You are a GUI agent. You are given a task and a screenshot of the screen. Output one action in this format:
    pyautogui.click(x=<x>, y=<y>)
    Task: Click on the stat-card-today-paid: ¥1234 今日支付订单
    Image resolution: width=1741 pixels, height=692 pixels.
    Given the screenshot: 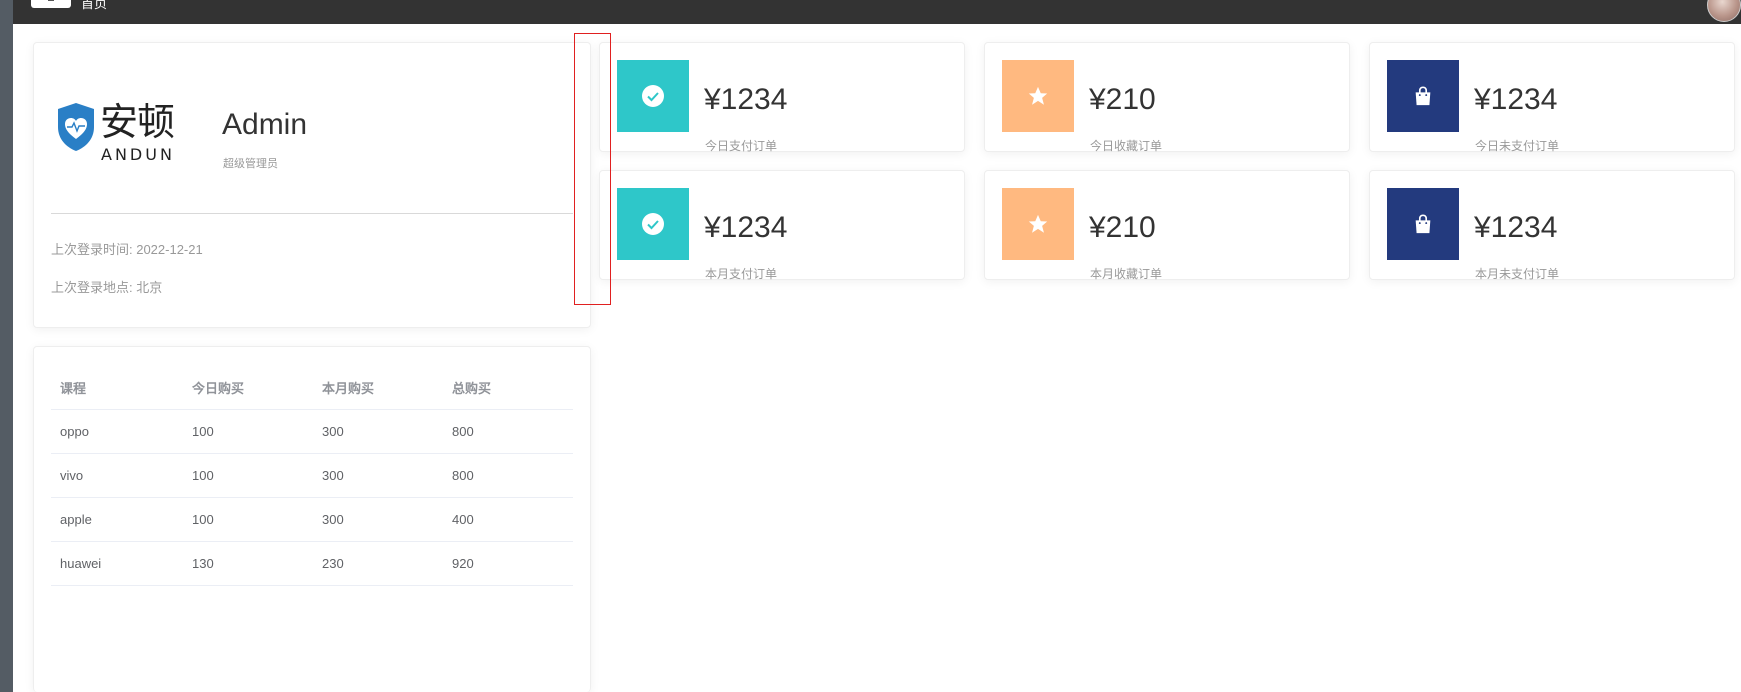 What is the action you would take?
    pyautogui.click(x=782, y=97)
    